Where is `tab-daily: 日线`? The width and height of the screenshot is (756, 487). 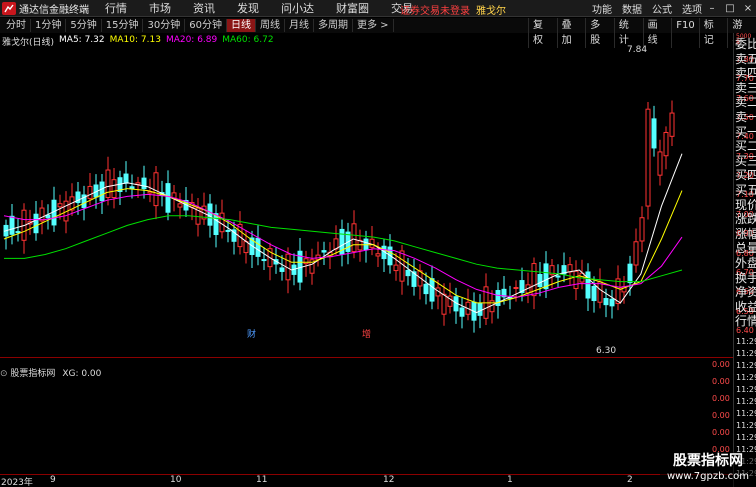
tab-daily: 日线 is located at coordinates (241, 25).